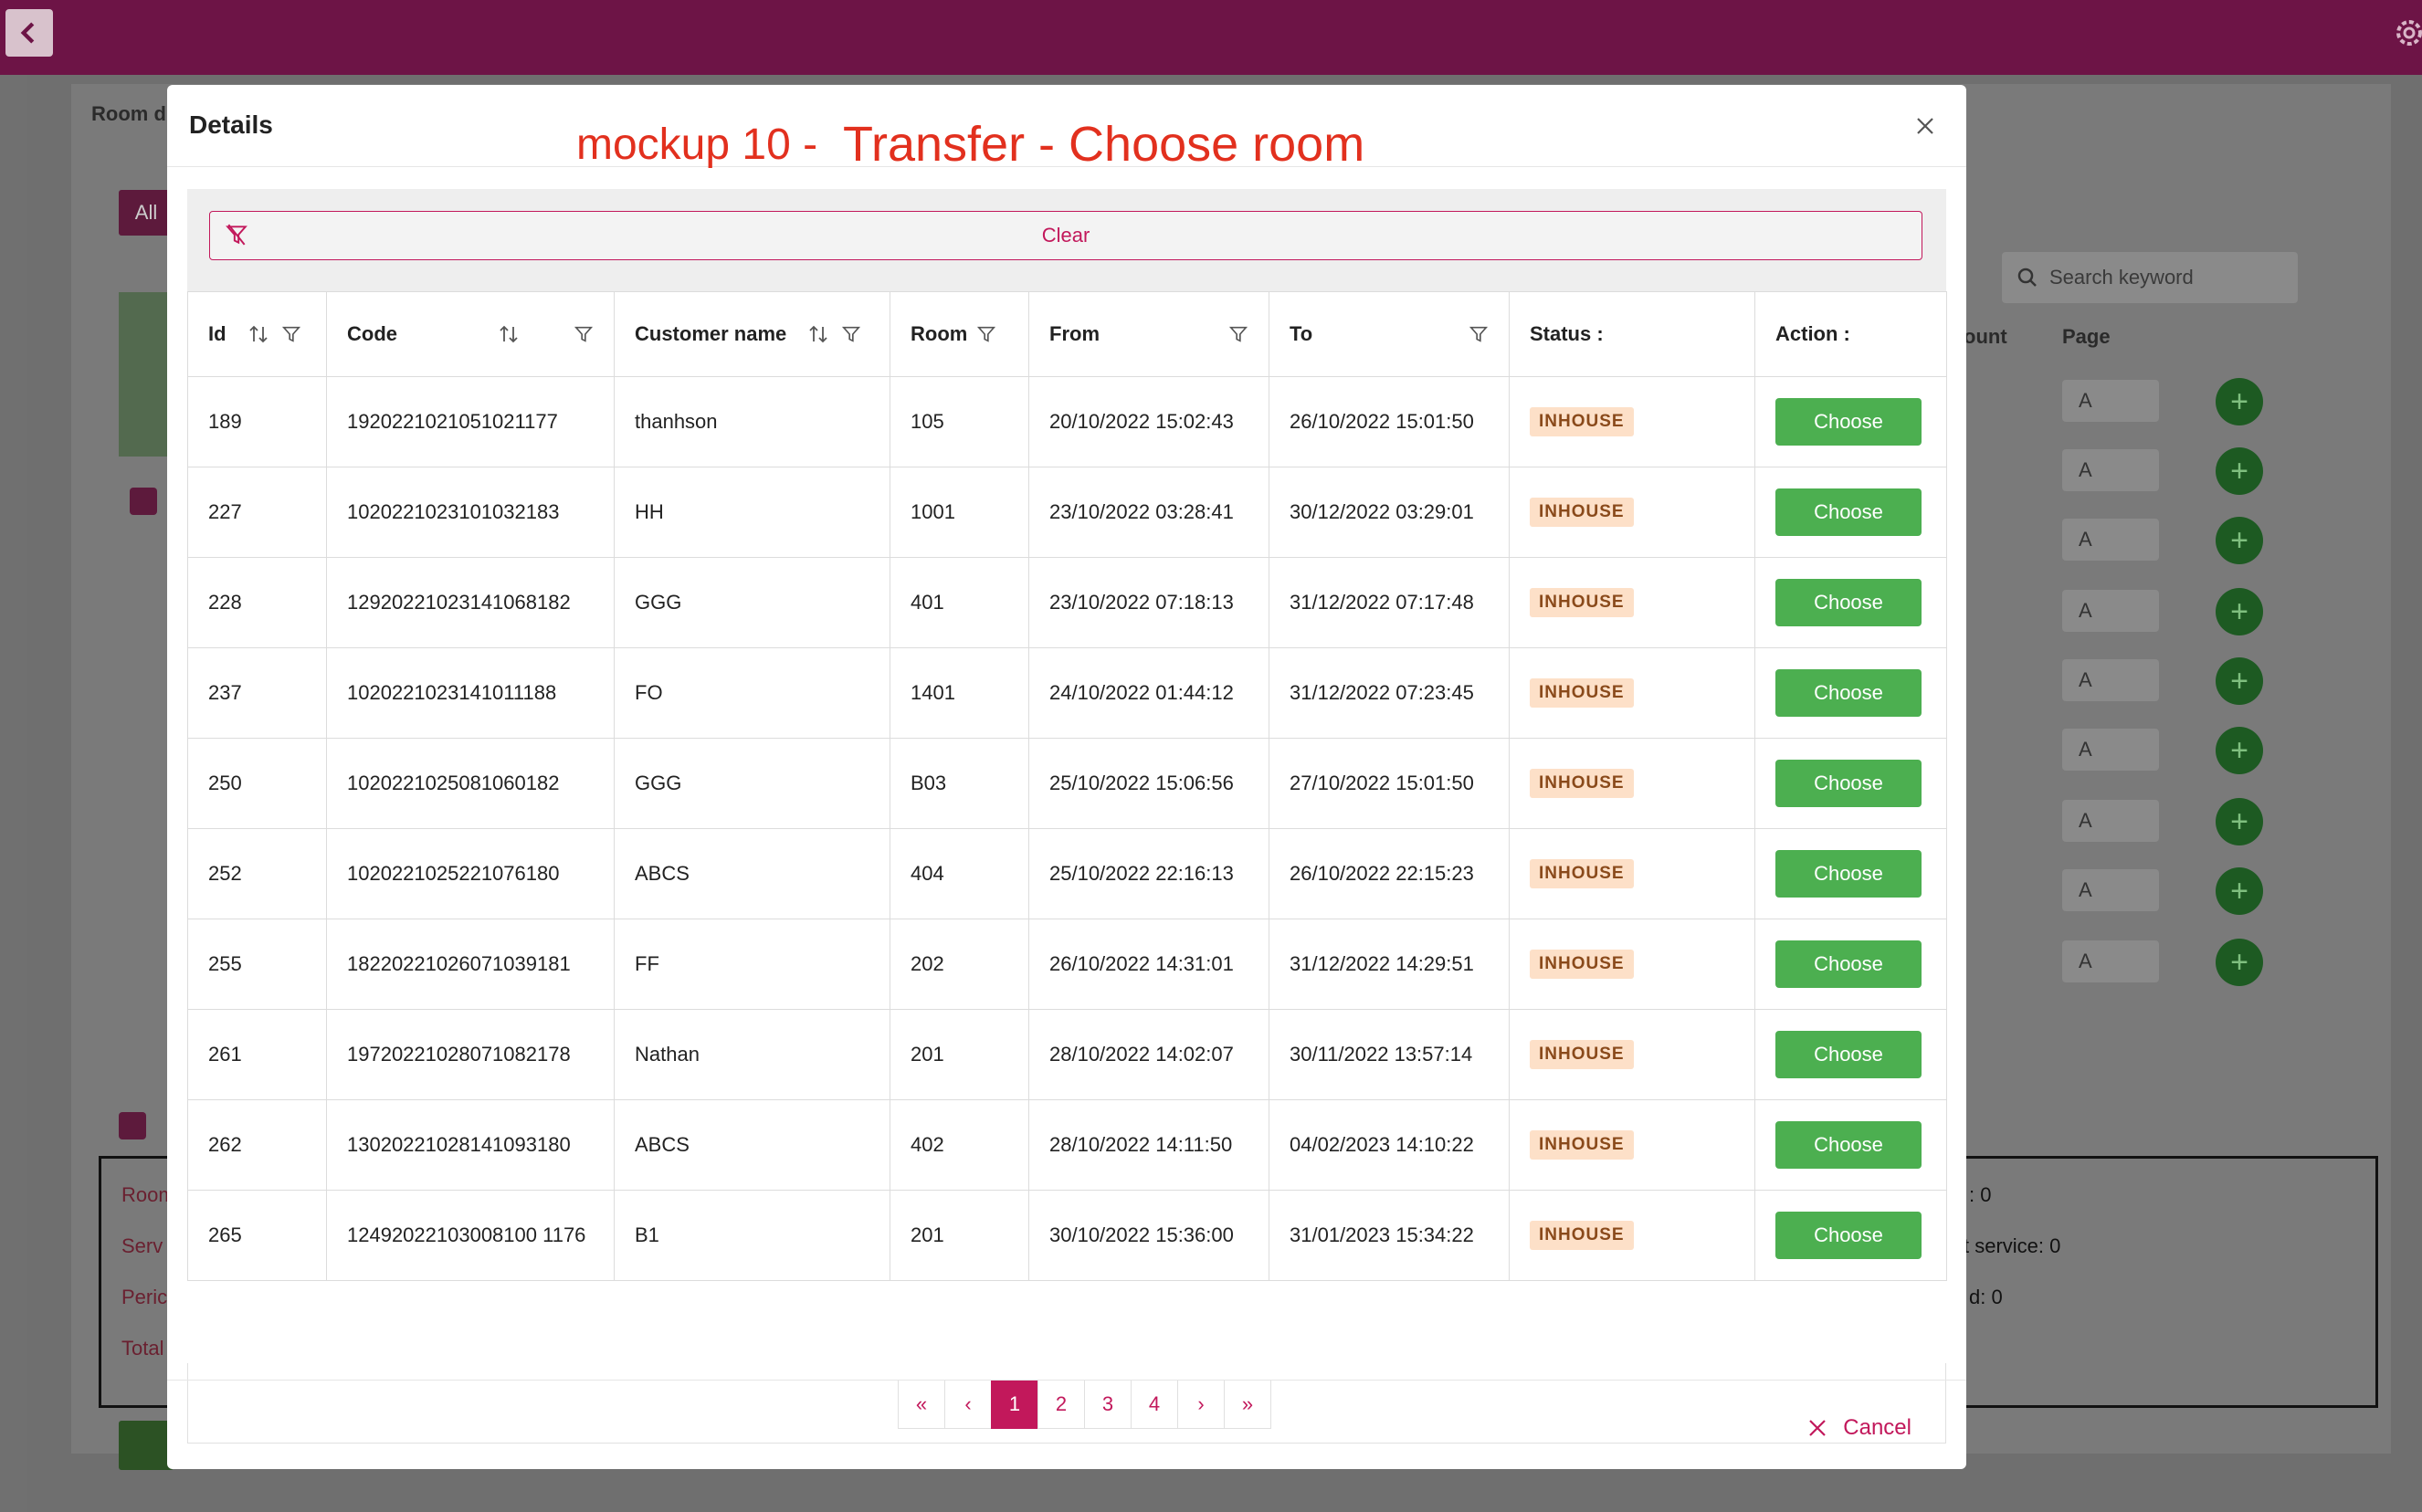  What do you see at coordinates (752, 1054) in the screenshot?
I see `cell-customer: Nathan` at bounding box center [752, 1054].